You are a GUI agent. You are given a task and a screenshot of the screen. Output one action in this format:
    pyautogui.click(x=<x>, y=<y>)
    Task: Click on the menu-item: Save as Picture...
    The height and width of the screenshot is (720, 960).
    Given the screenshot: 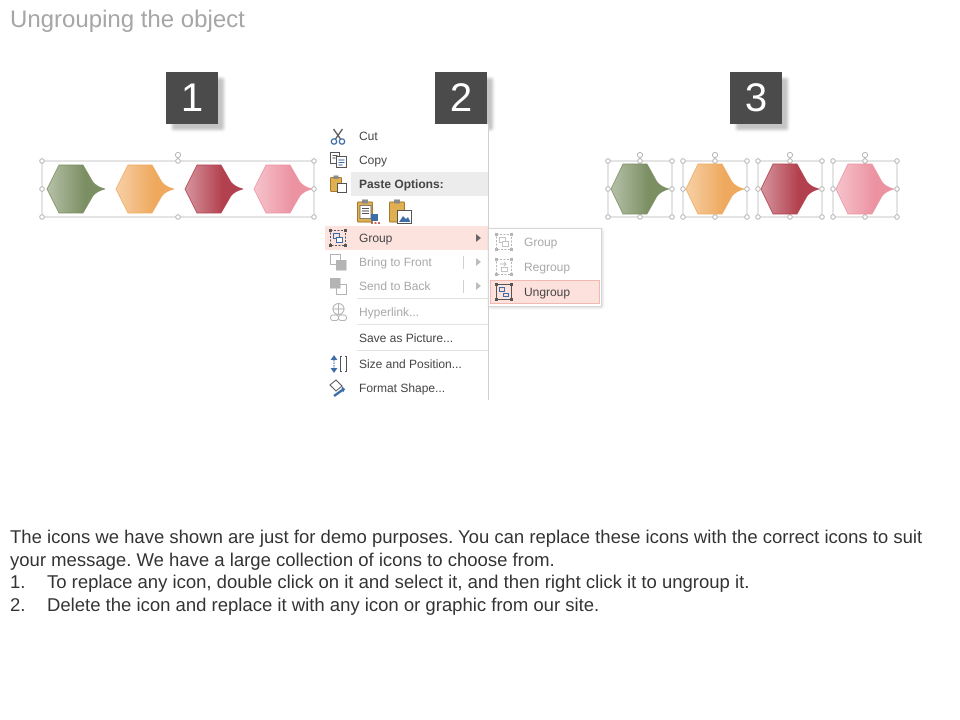 What is the action you would take?
    pyautogui.click(x=406, y=338)
    